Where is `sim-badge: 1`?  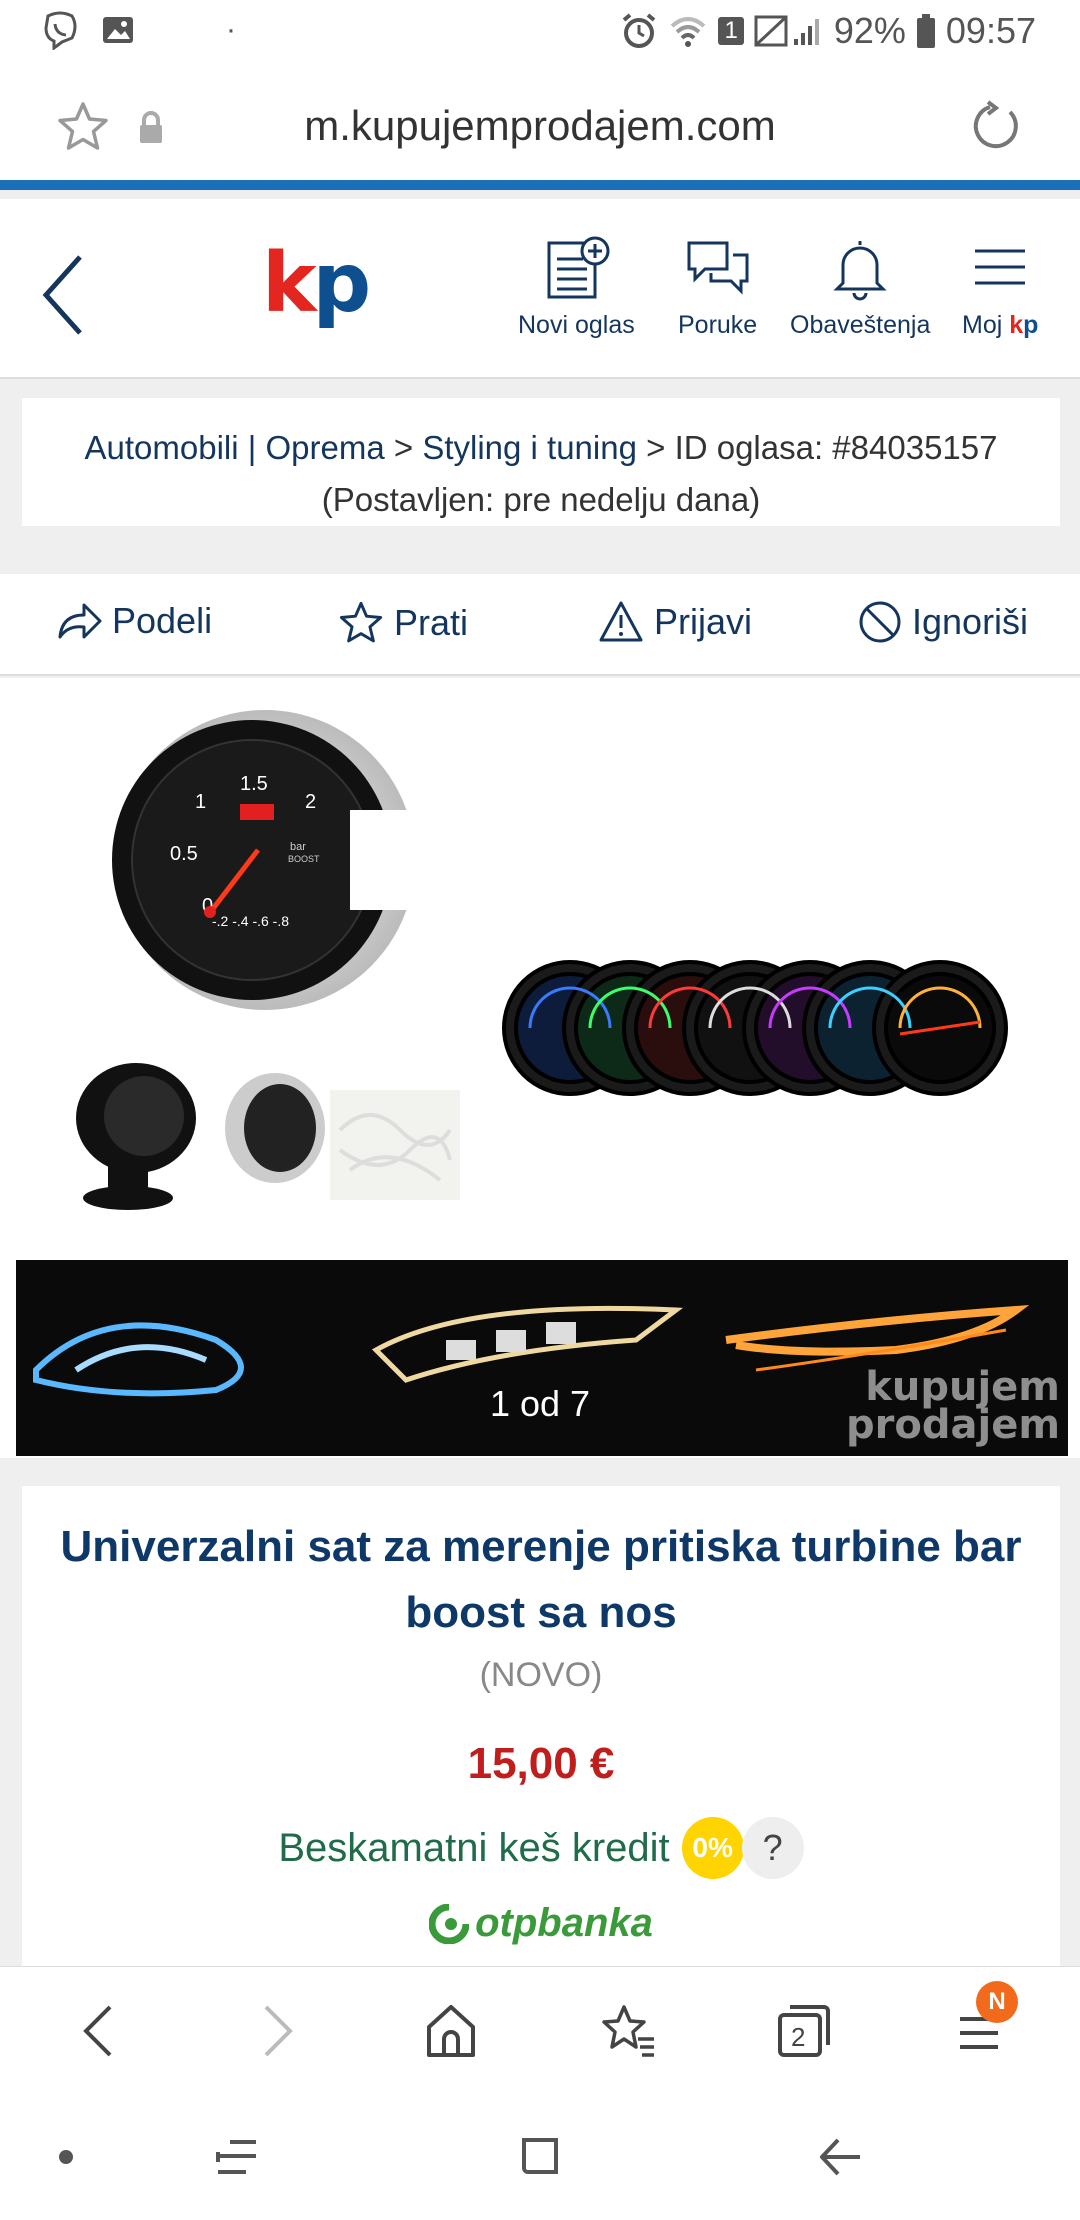 sim-badge: 1 is located at coordinates (731, 31).